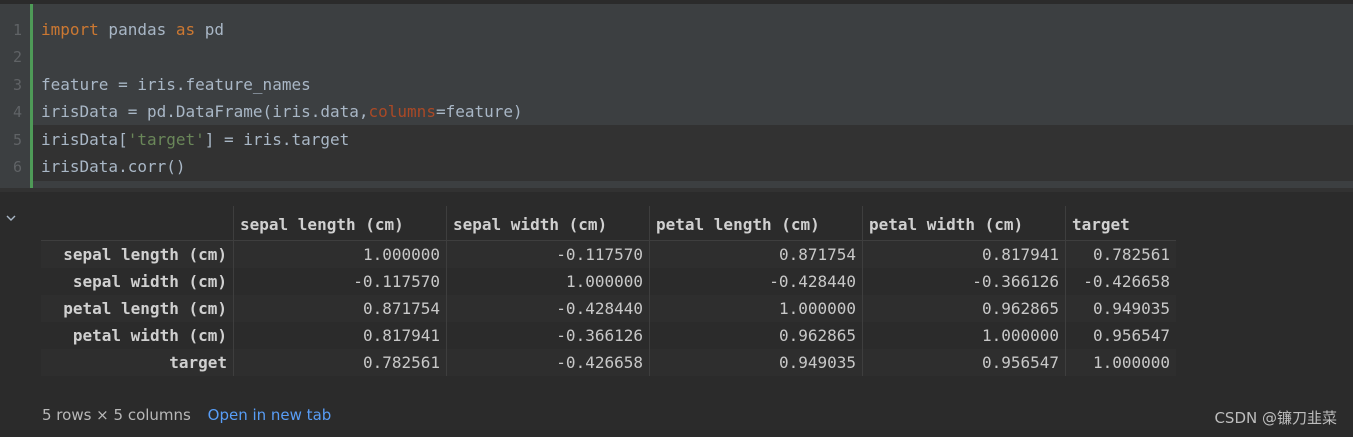  I want to click on line-number: 5, so click(17, 139).